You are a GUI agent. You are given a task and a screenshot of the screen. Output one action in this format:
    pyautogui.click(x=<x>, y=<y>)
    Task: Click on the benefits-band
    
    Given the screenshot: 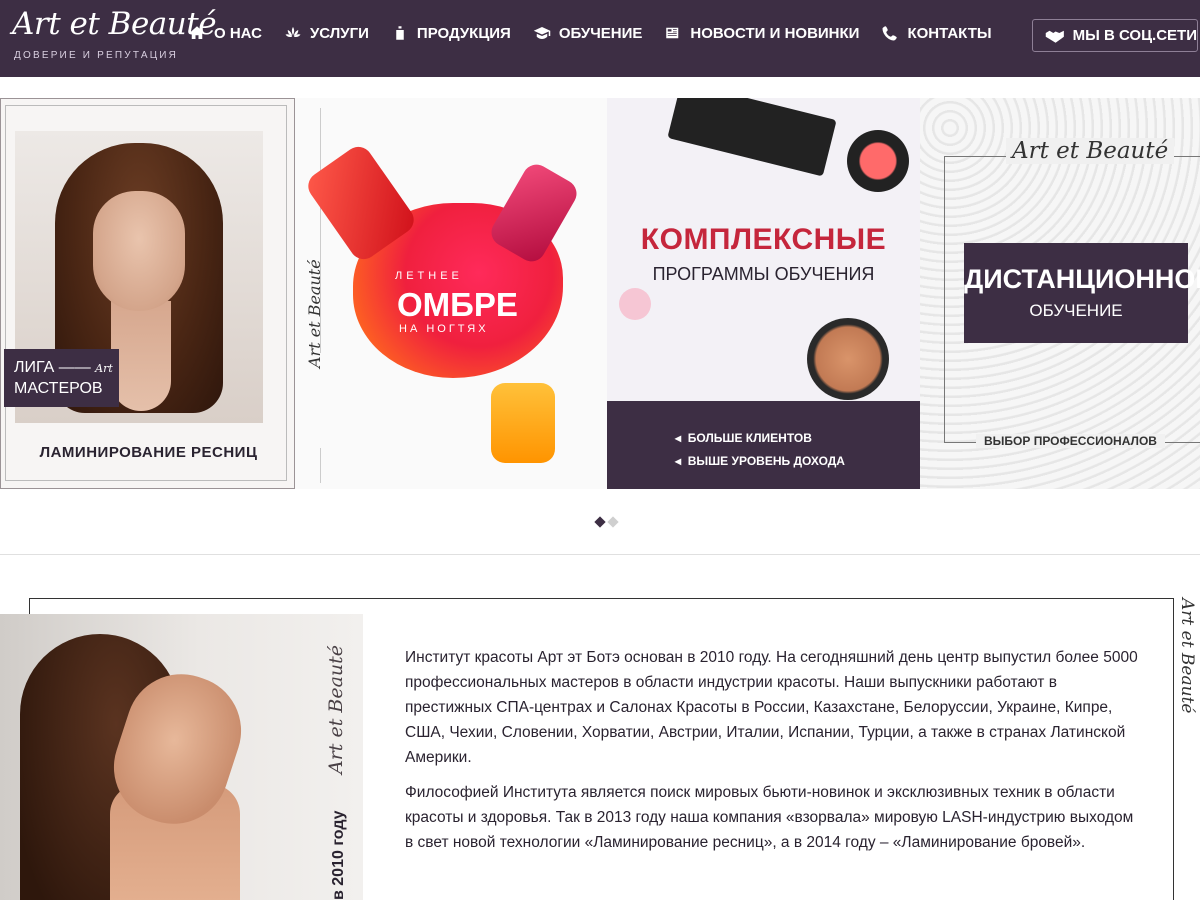 What is the action you would take?
    pyautogui.click(x=763, y=445)
    